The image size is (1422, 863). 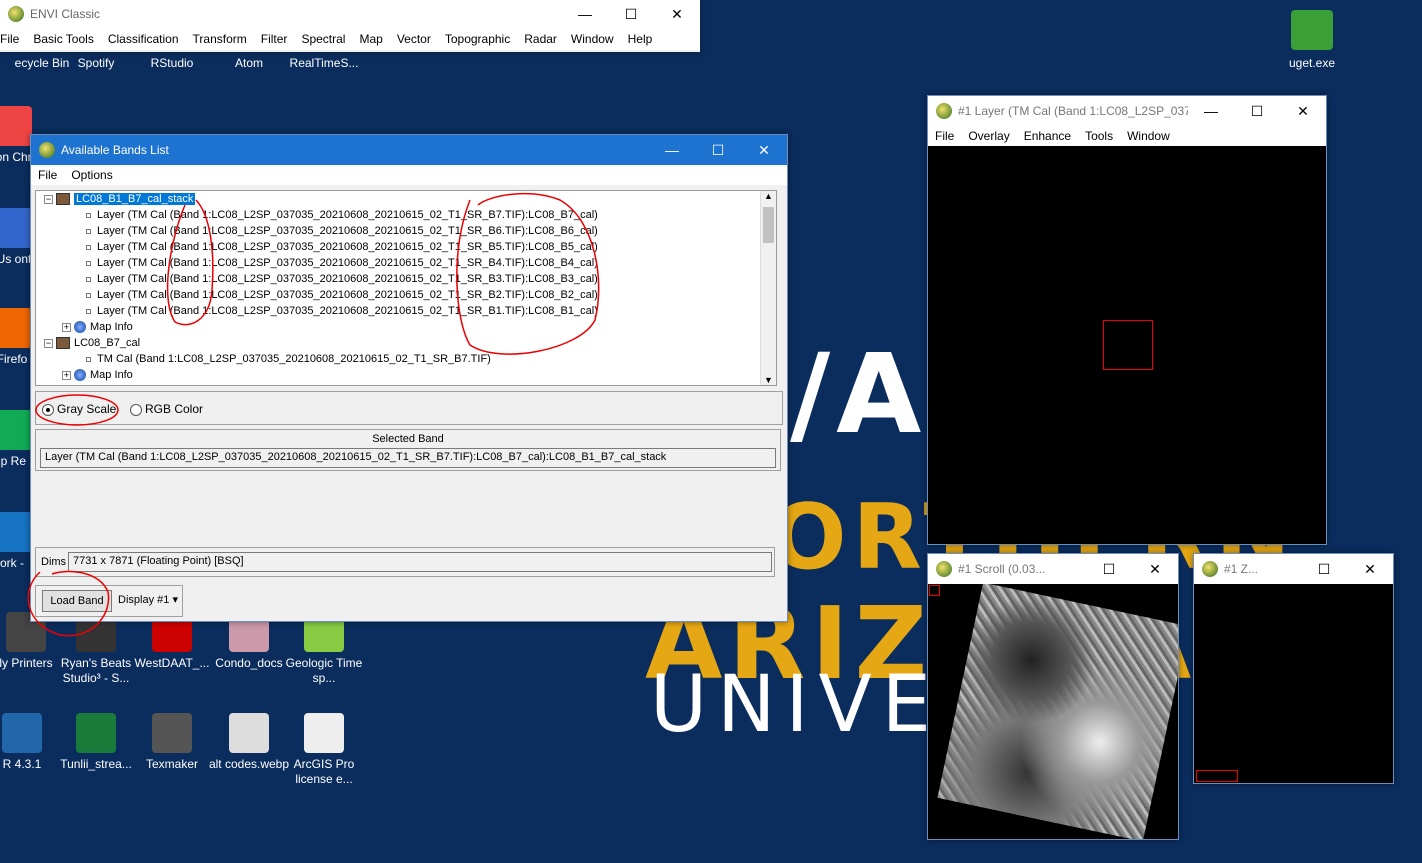 What do you see at coordinates (1293, 683) in the screenshot?
I see `zoom-image-area` at bounding box center [1293, 683].